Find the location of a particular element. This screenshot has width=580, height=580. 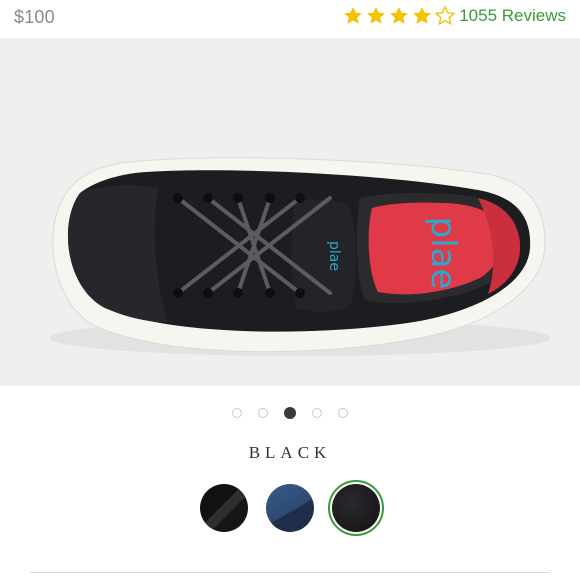

star-outline-icon is located at coordinates (445, 15).